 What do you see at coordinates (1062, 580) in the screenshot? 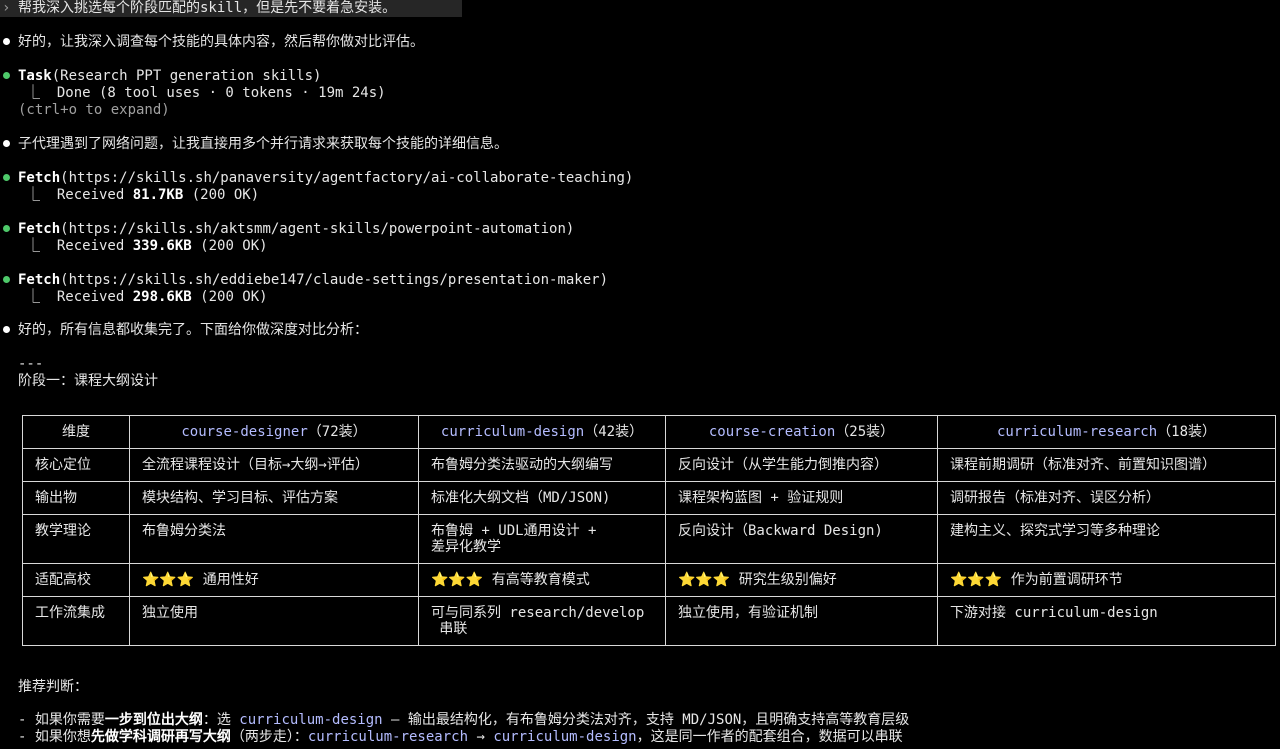
I see `cell-text: 作为前置调研环节` at bounding box center [1062, 580].